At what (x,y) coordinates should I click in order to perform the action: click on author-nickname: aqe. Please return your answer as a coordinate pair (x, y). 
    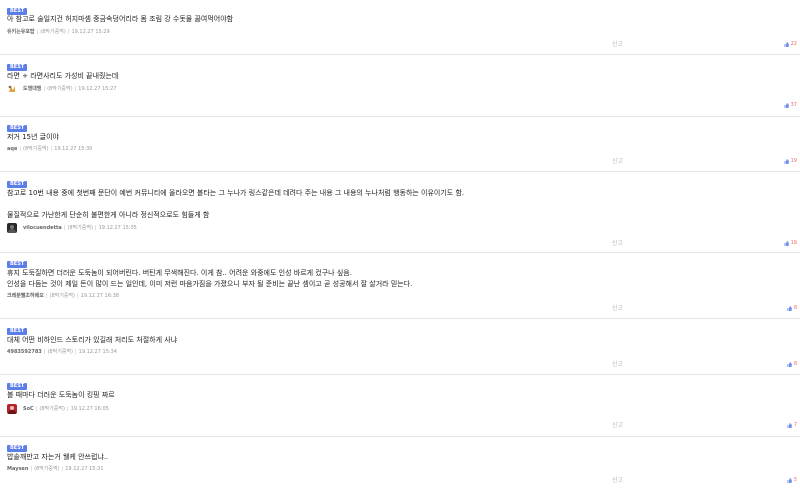
    Looking at the image, I should click on (12, 149).